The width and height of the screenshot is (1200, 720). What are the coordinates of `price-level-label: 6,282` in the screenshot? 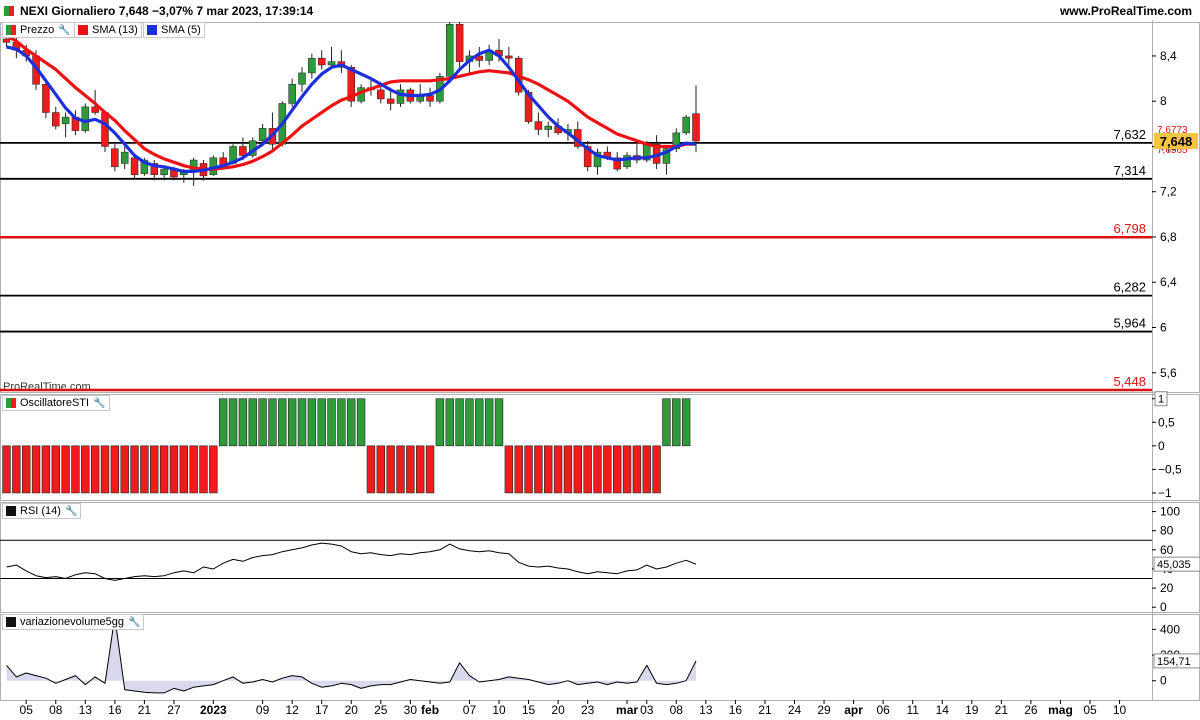 It's located at (1129, 287).